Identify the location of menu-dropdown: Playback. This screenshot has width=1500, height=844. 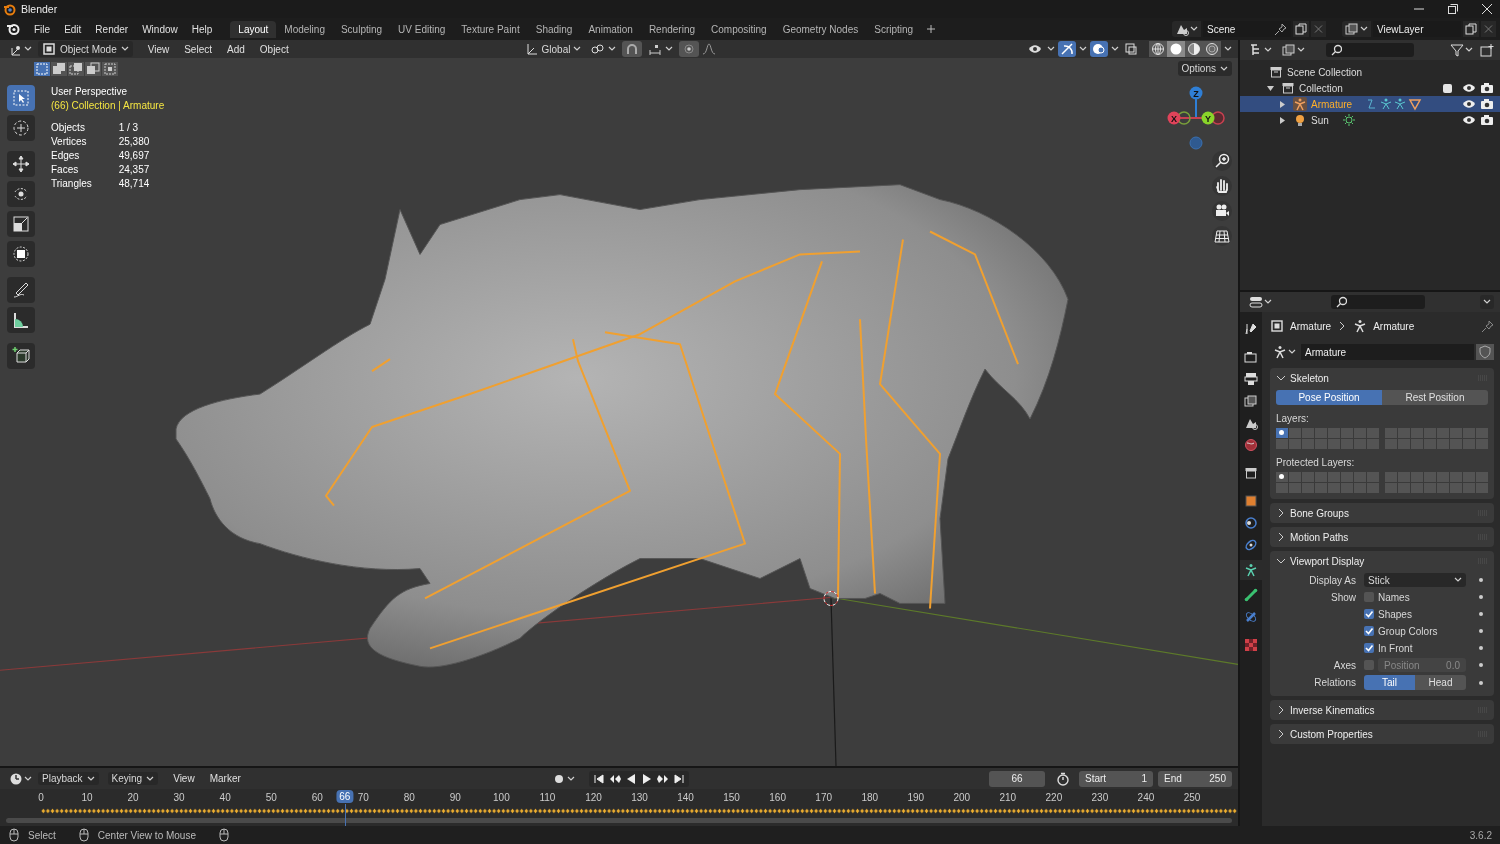
(68, 778).